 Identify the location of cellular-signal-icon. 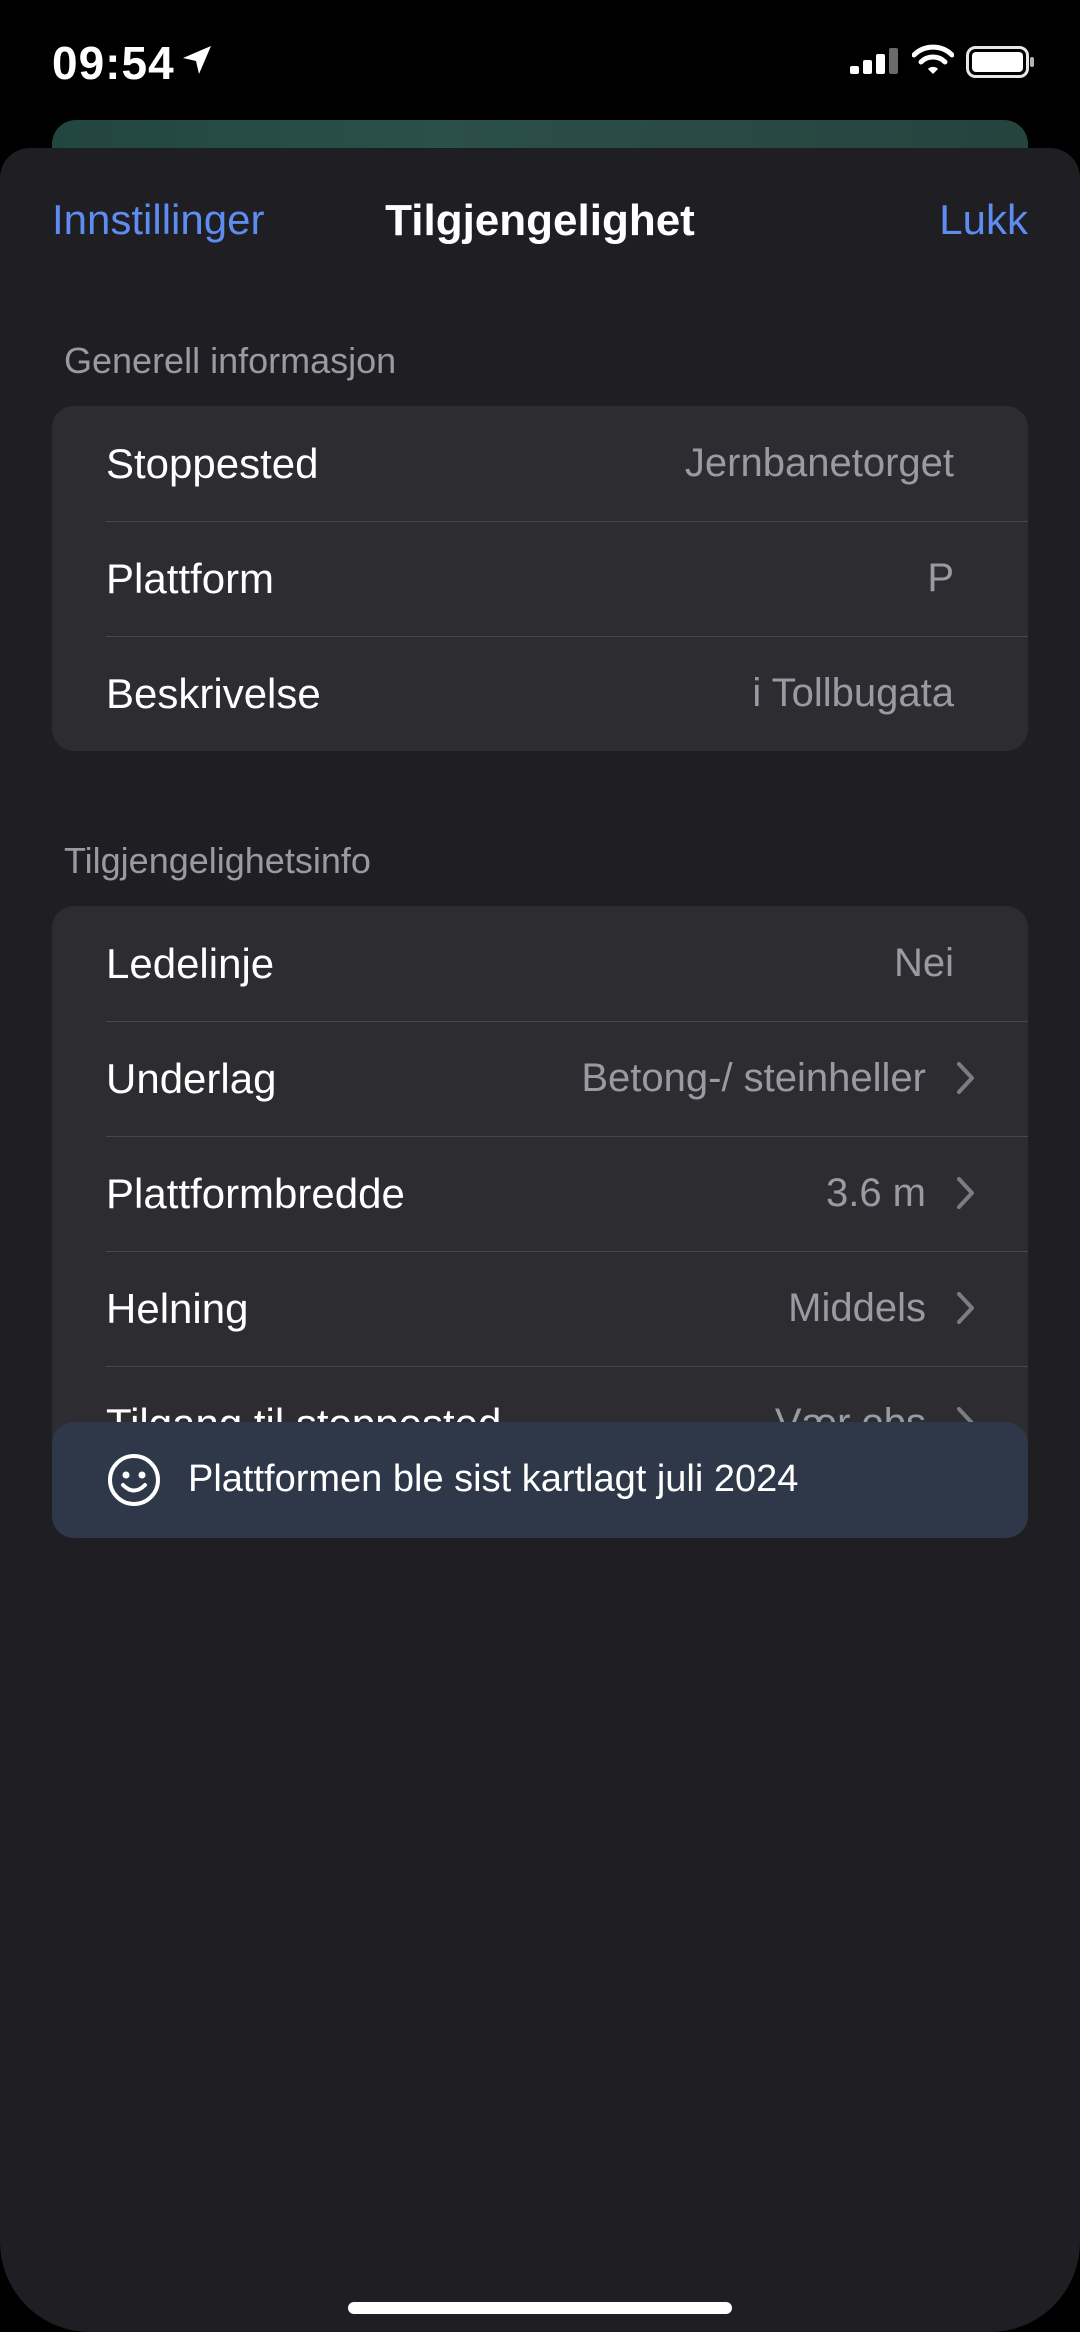
(875, 63).